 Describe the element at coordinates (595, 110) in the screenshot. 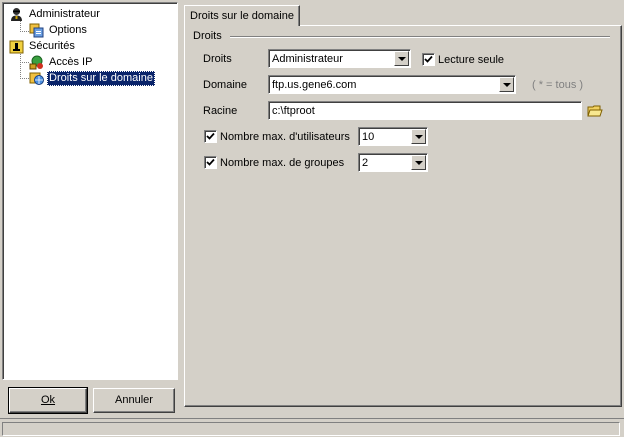

I see `browse-folder-icon` at that location.